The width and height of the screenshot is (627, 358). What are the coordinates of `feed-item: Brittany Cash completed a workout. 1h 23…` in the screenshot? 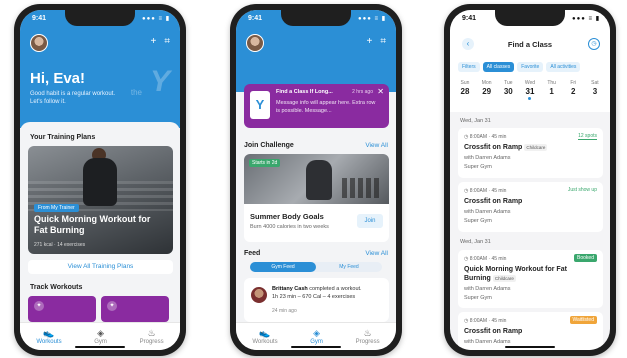 It's located at (316, 300).